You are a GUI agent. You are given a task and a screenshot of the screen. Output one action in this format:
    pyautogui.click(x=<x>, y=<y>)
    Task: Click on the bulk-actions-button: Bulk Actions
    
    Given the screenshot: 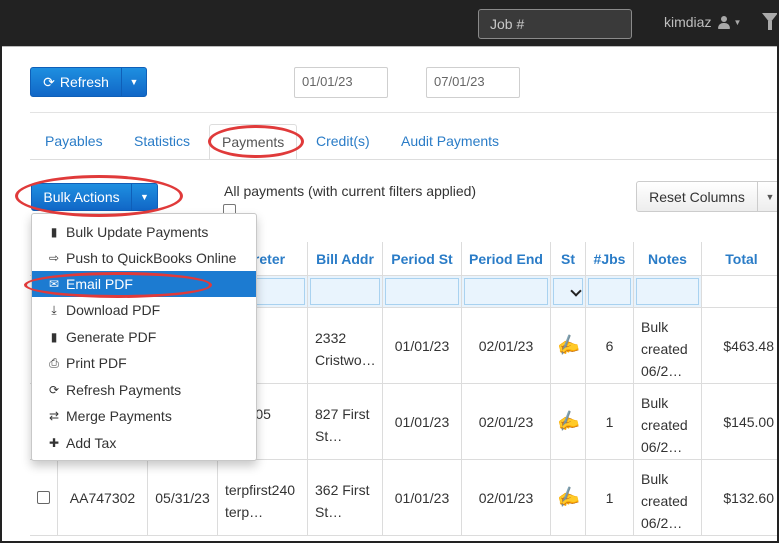 What is the action you would take?
    pyautogui.click(x=81, y=197)
    